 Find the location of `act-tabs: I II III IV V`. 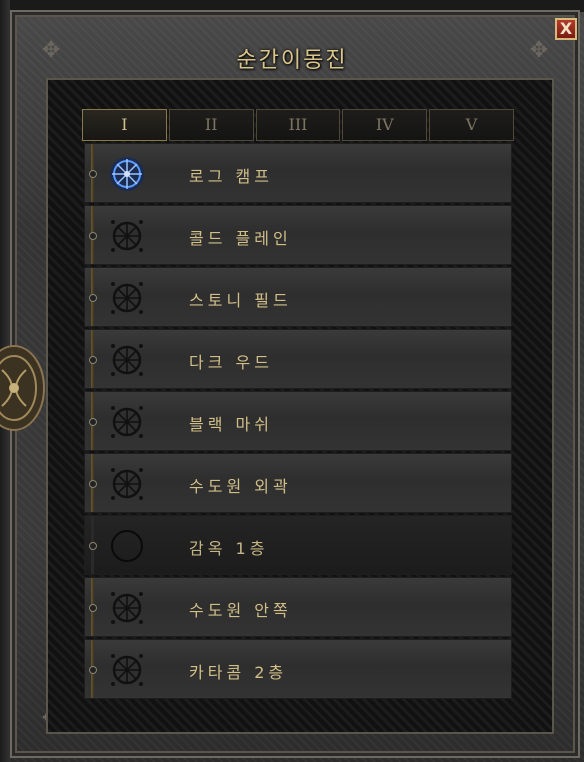

act-tabs: I II III IV V is located at coordinates (298, 125).